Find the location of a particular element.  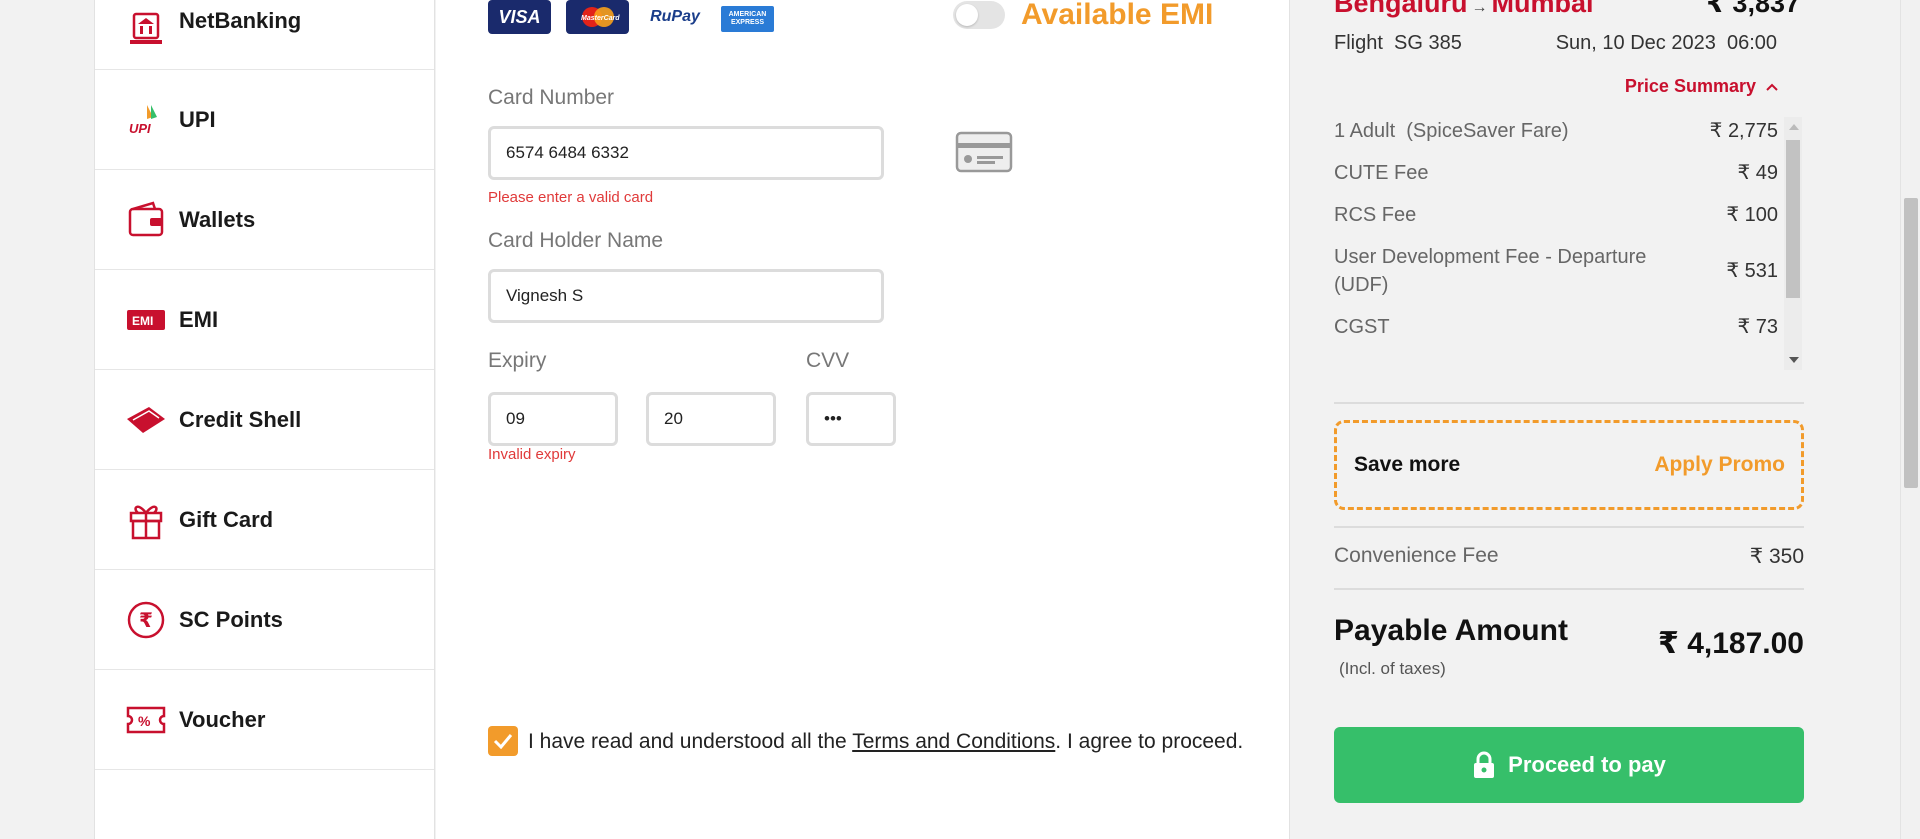

breakdown-row: 1 Adult (SpiceSaver Fare) ₹ 2,775 is located at coordinates (1568, 131).